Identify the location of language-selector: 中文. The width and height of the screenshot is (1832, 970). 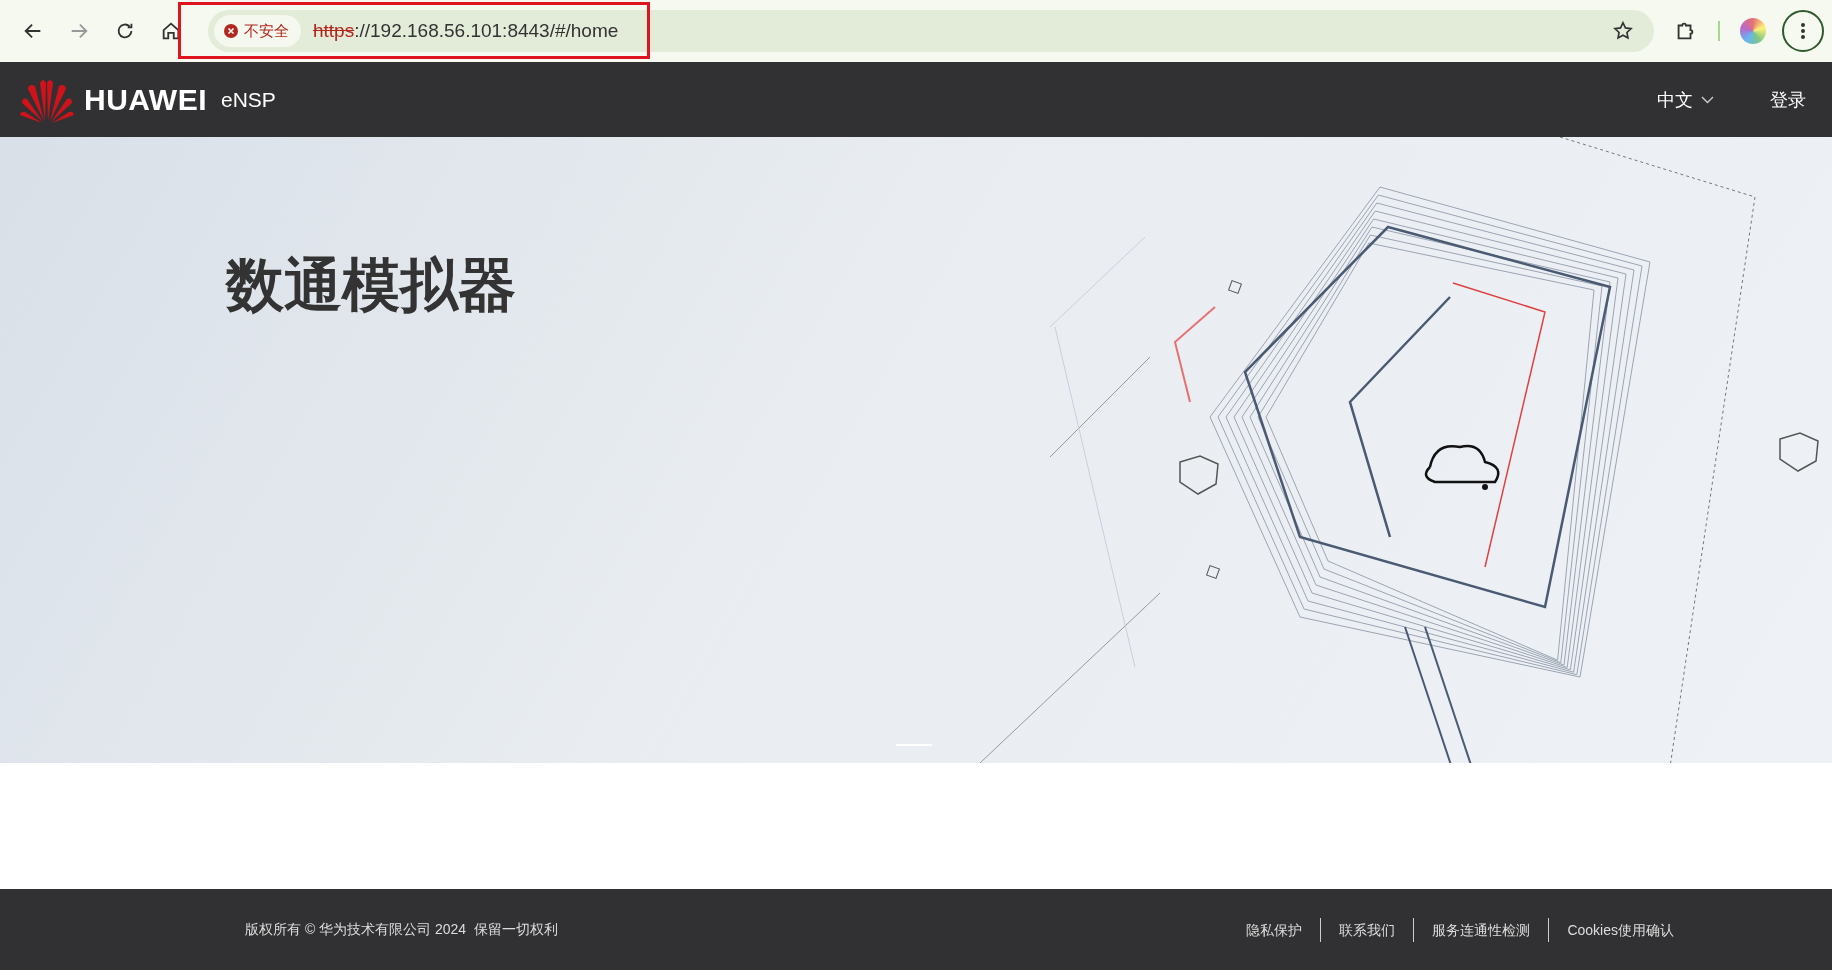
(1685, 99).